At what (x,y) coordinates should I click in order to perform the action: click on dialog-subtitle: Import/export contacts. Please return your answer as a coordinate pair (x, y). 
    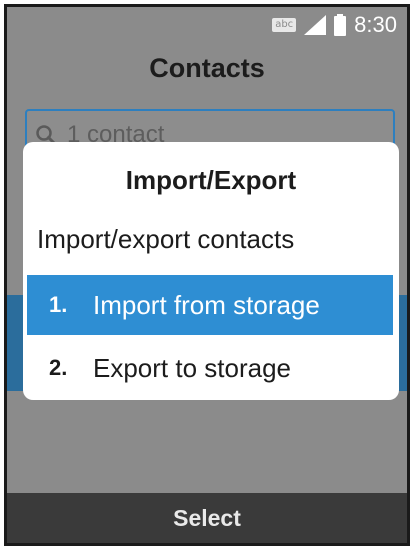
    Looking at the image, I should click on (166, 239).